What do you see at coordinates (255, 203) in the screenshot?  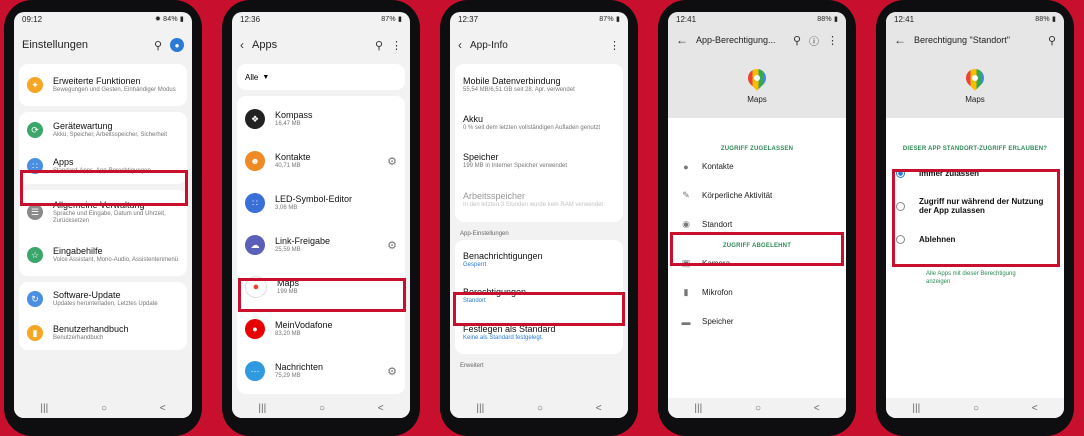 I see `led-editor-icon: ∷` at bounding box center [255, 203].